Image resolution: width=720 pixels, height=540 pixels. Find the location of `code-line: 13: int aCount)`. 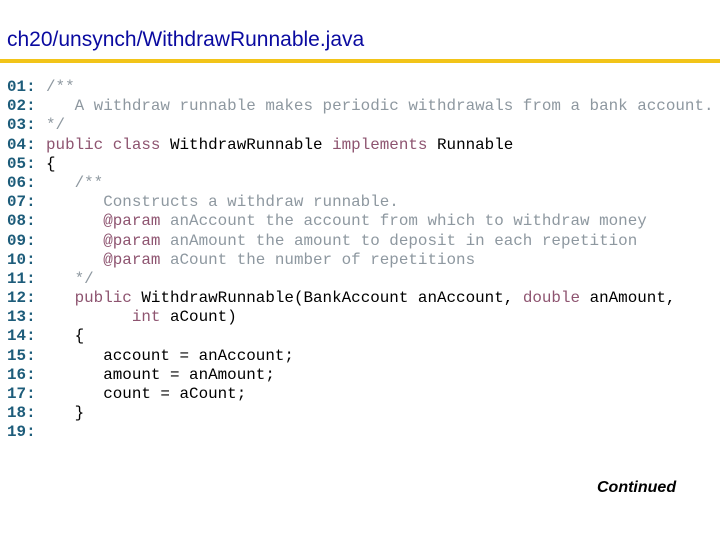

code-line: 13: int aCount) is located at coordinates (360, 317).